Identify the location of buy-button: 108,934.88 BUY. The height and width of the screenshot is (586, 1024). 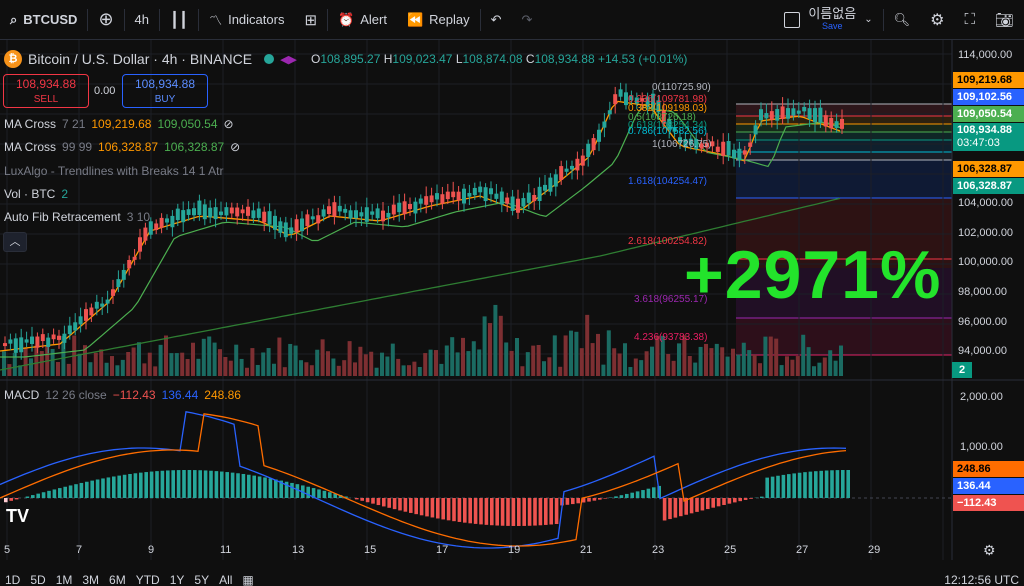
(165, 91).